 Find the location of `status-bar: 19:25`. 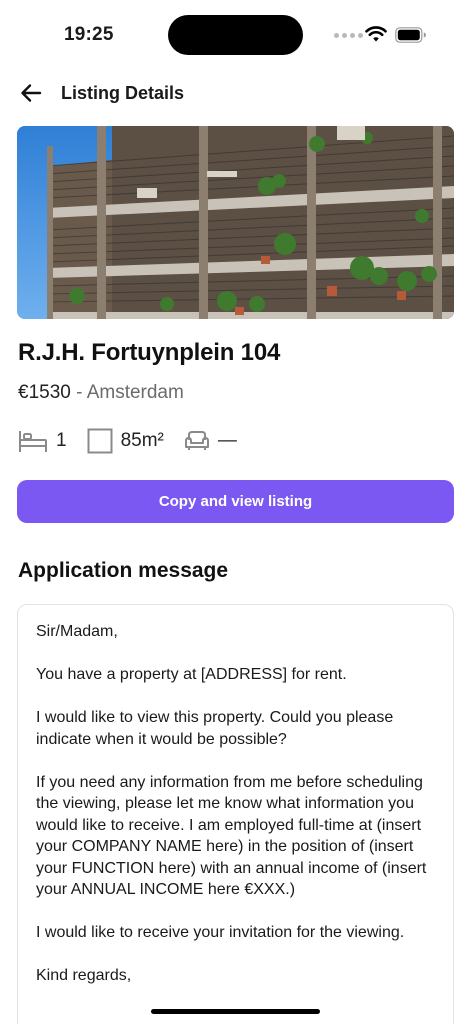

status-bar: 19:25 is located at coordinates (235, 30).